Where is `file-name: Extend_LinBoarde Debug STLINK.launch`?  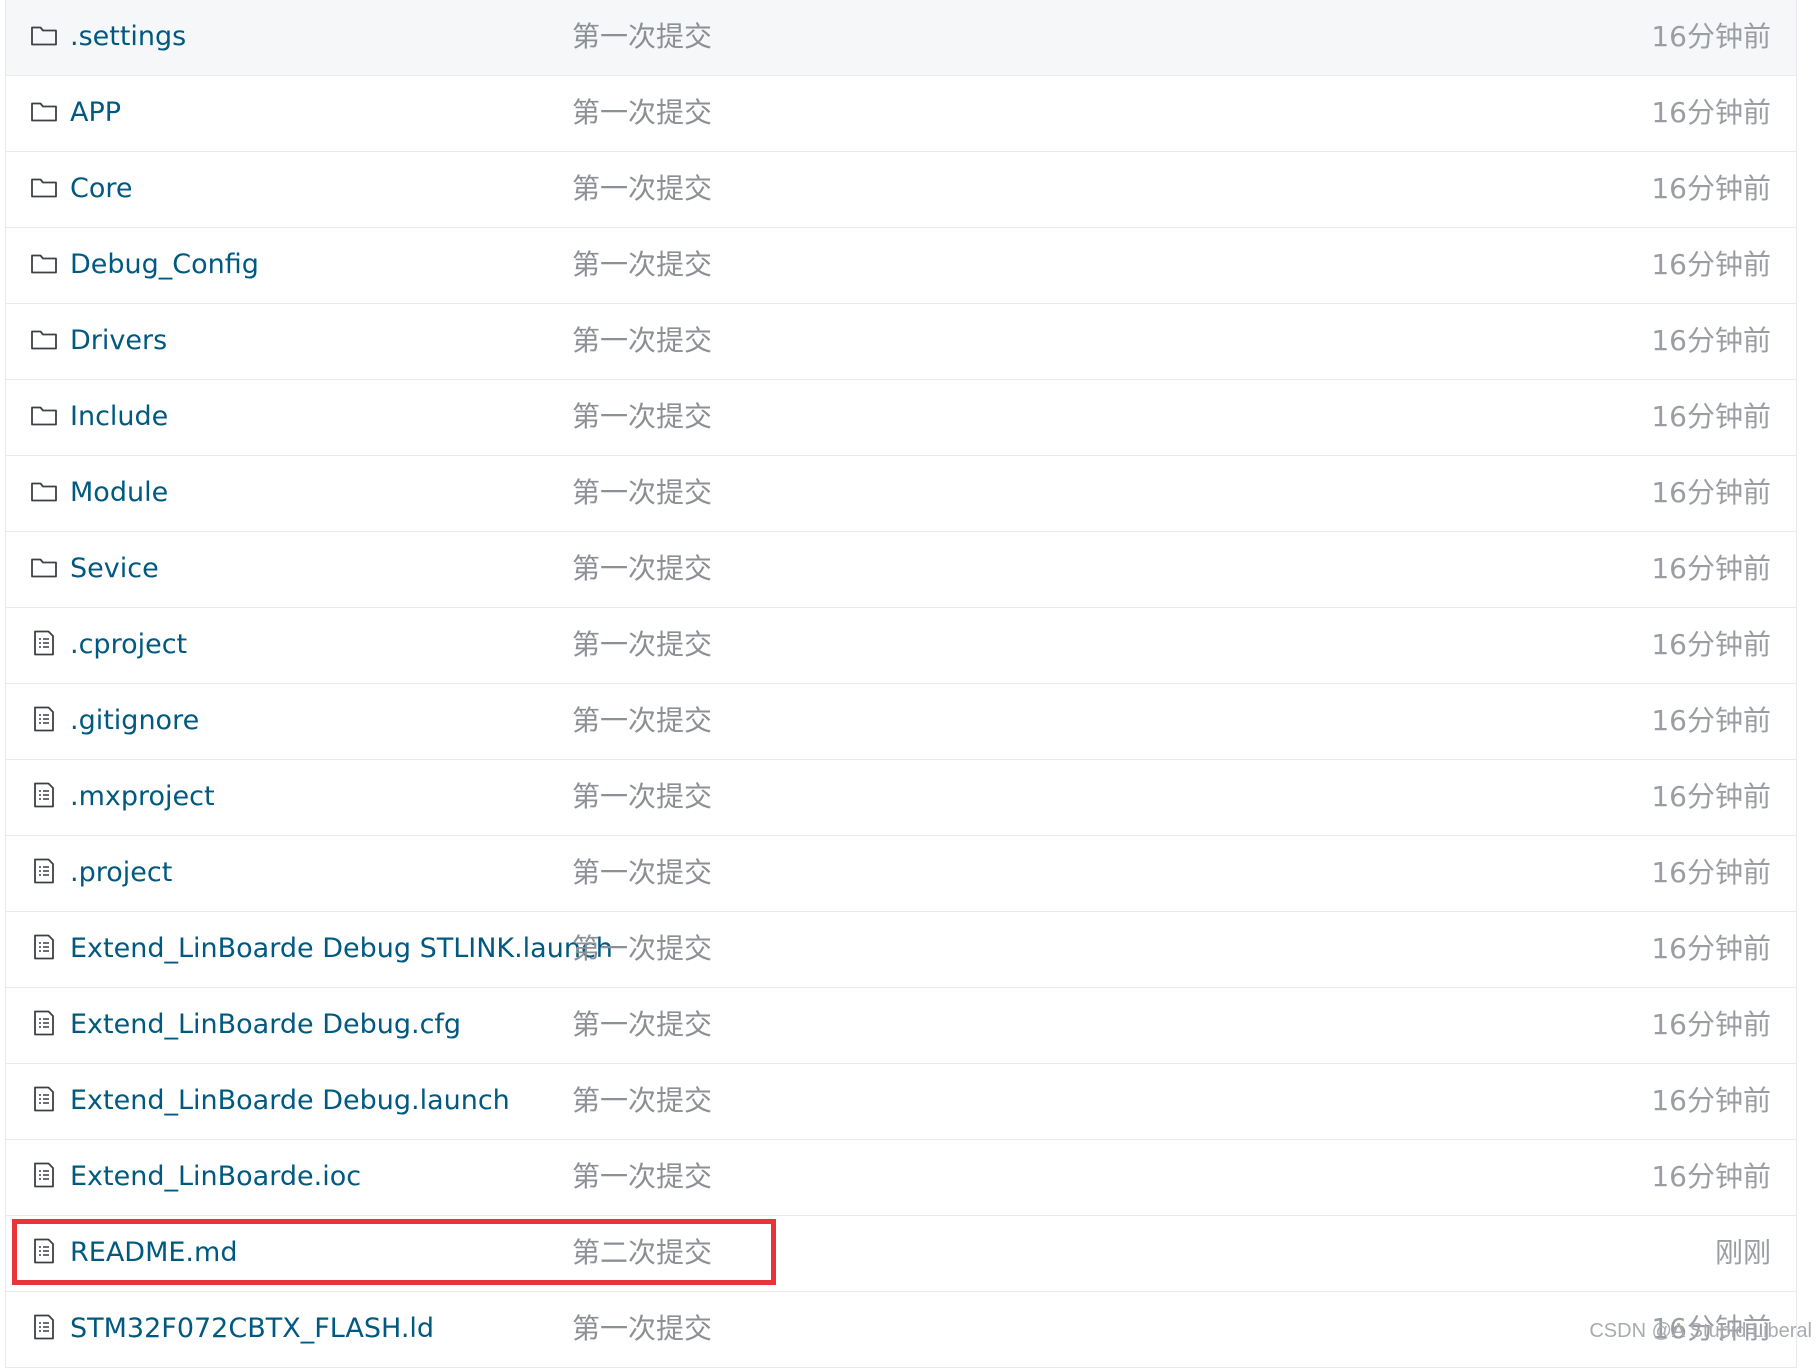 file-name: Extend_LinBoarde Debug STLINK.launch is located at coordinates (341, 949).